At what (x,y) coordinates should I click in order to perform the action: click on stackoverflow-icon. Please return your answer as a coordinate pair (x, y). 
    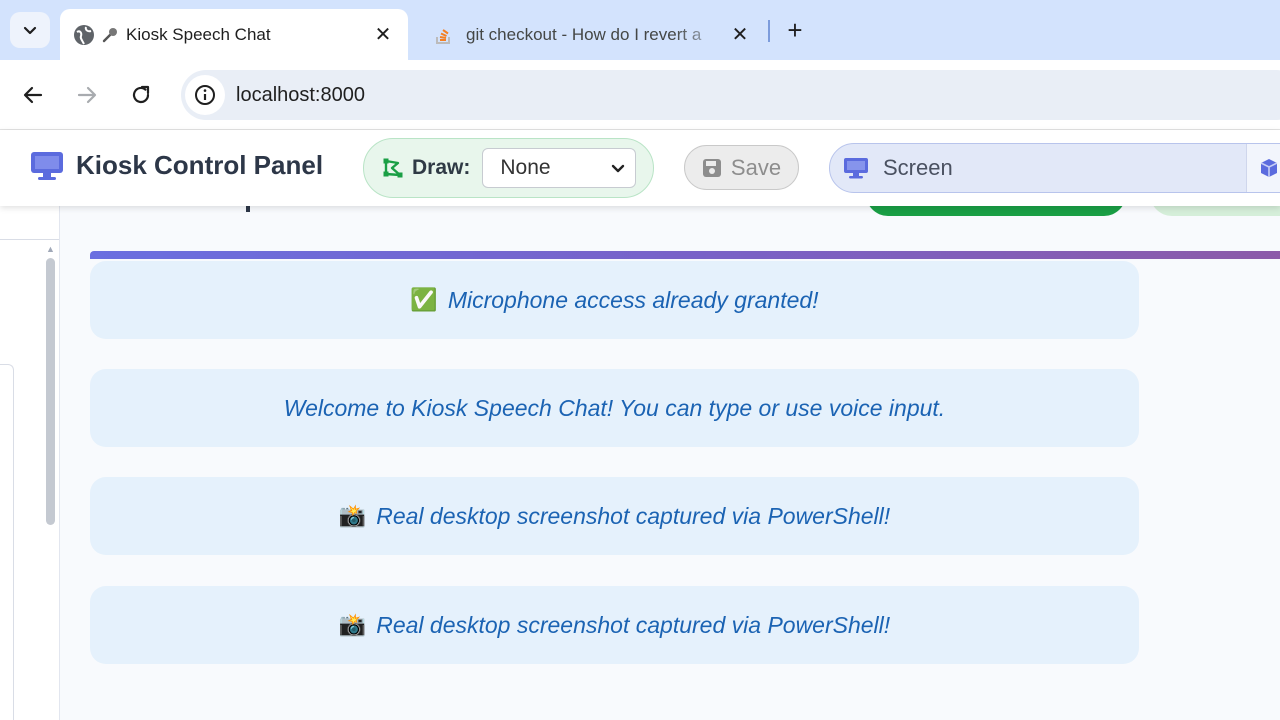
    Looking at the image, I should click on (444, 35).